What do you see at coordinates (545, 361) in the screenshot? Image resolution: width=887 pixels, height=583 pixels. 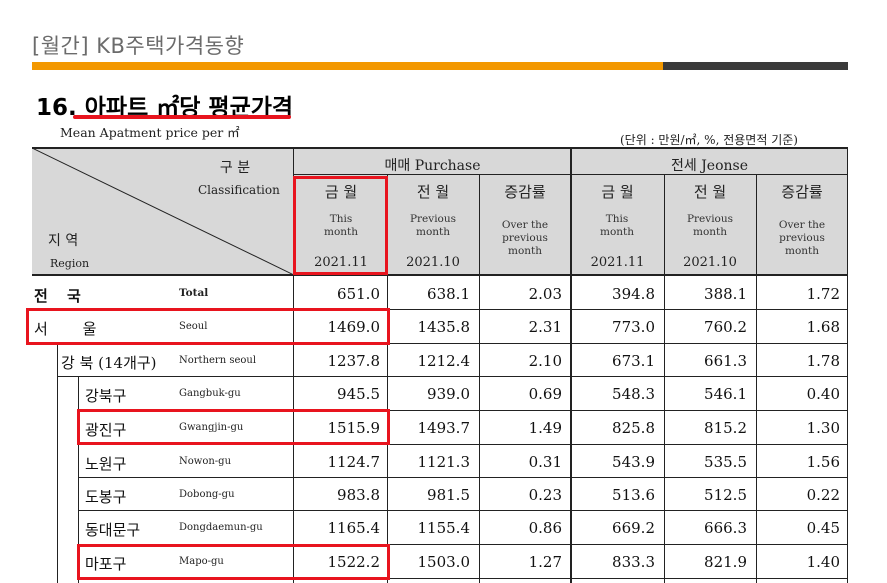 I see `value-cell: 2.10` at bounding box center [545, 361].